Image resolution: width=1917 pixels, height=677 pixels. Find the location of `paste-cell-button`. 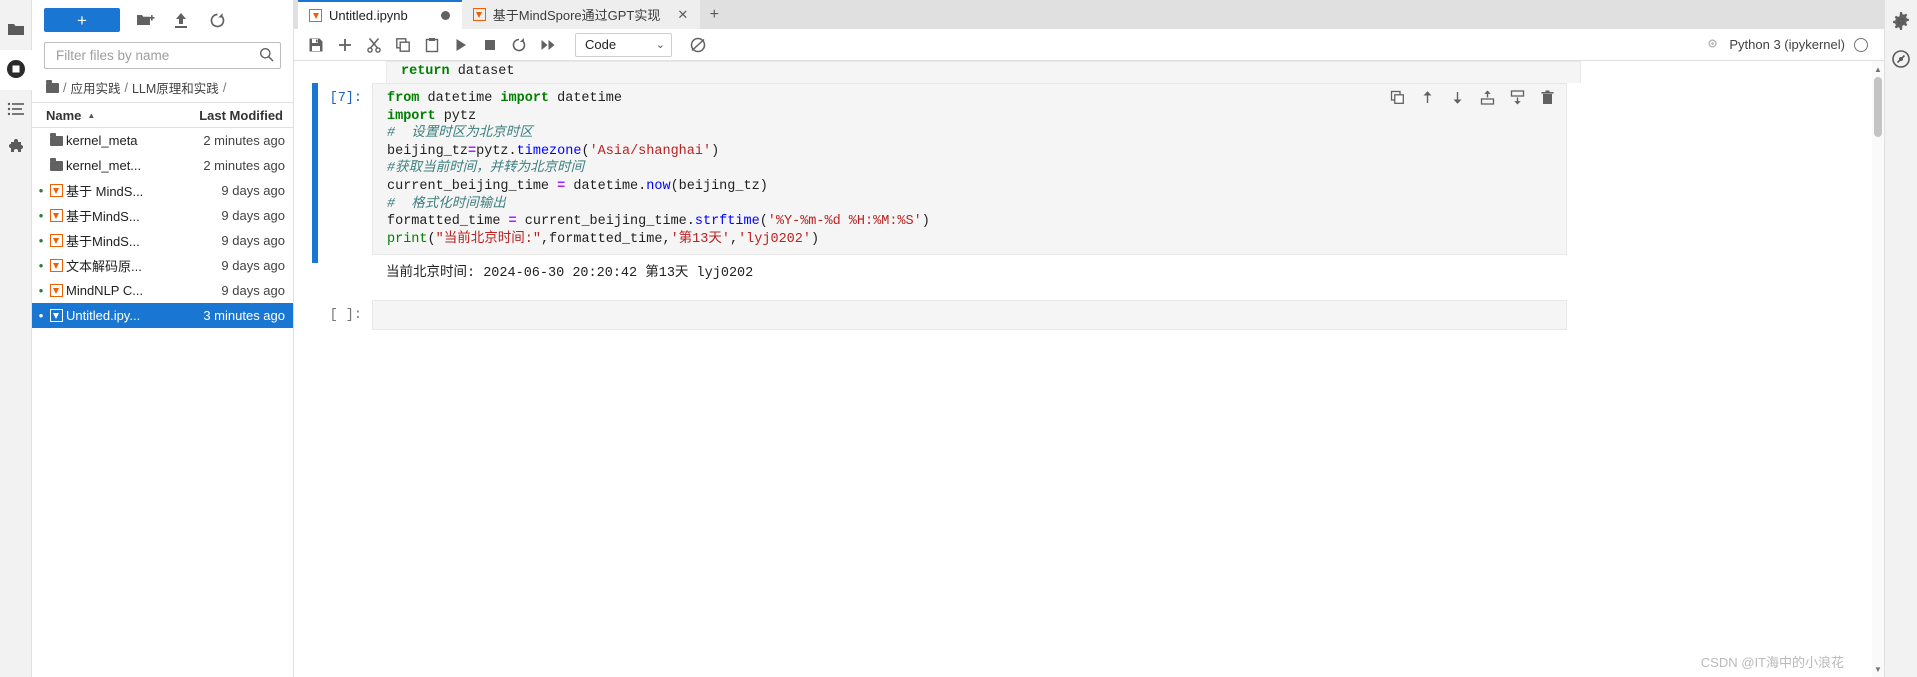

paste-cell-button is located at coordinates (431, 44).